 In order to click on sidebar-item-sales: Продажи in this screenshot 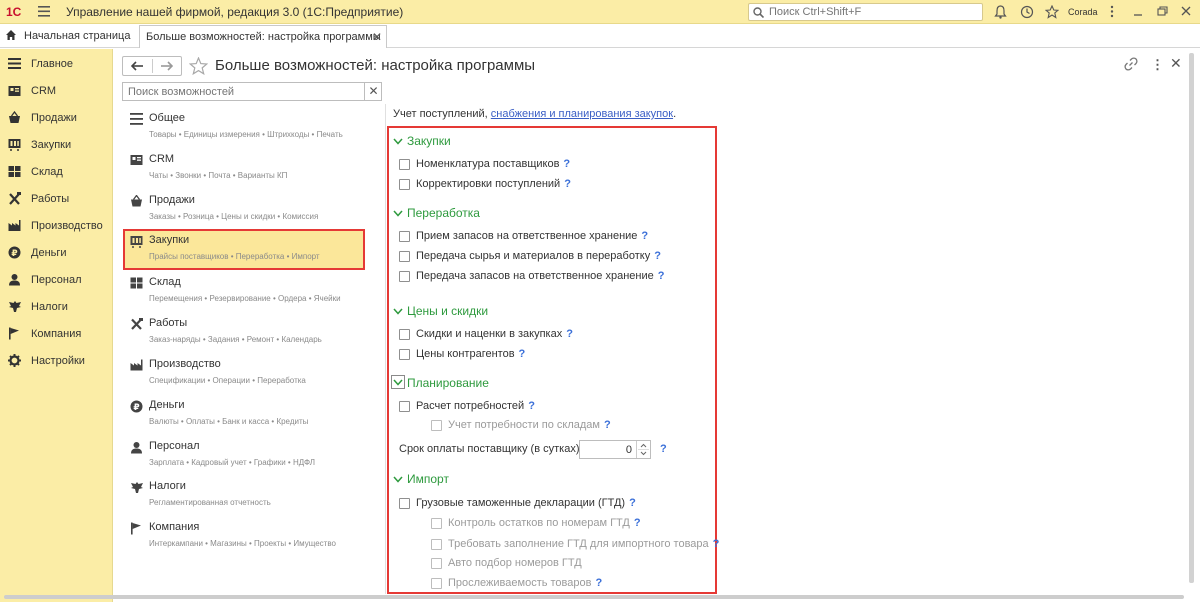, I will do `click(56, 118)`.